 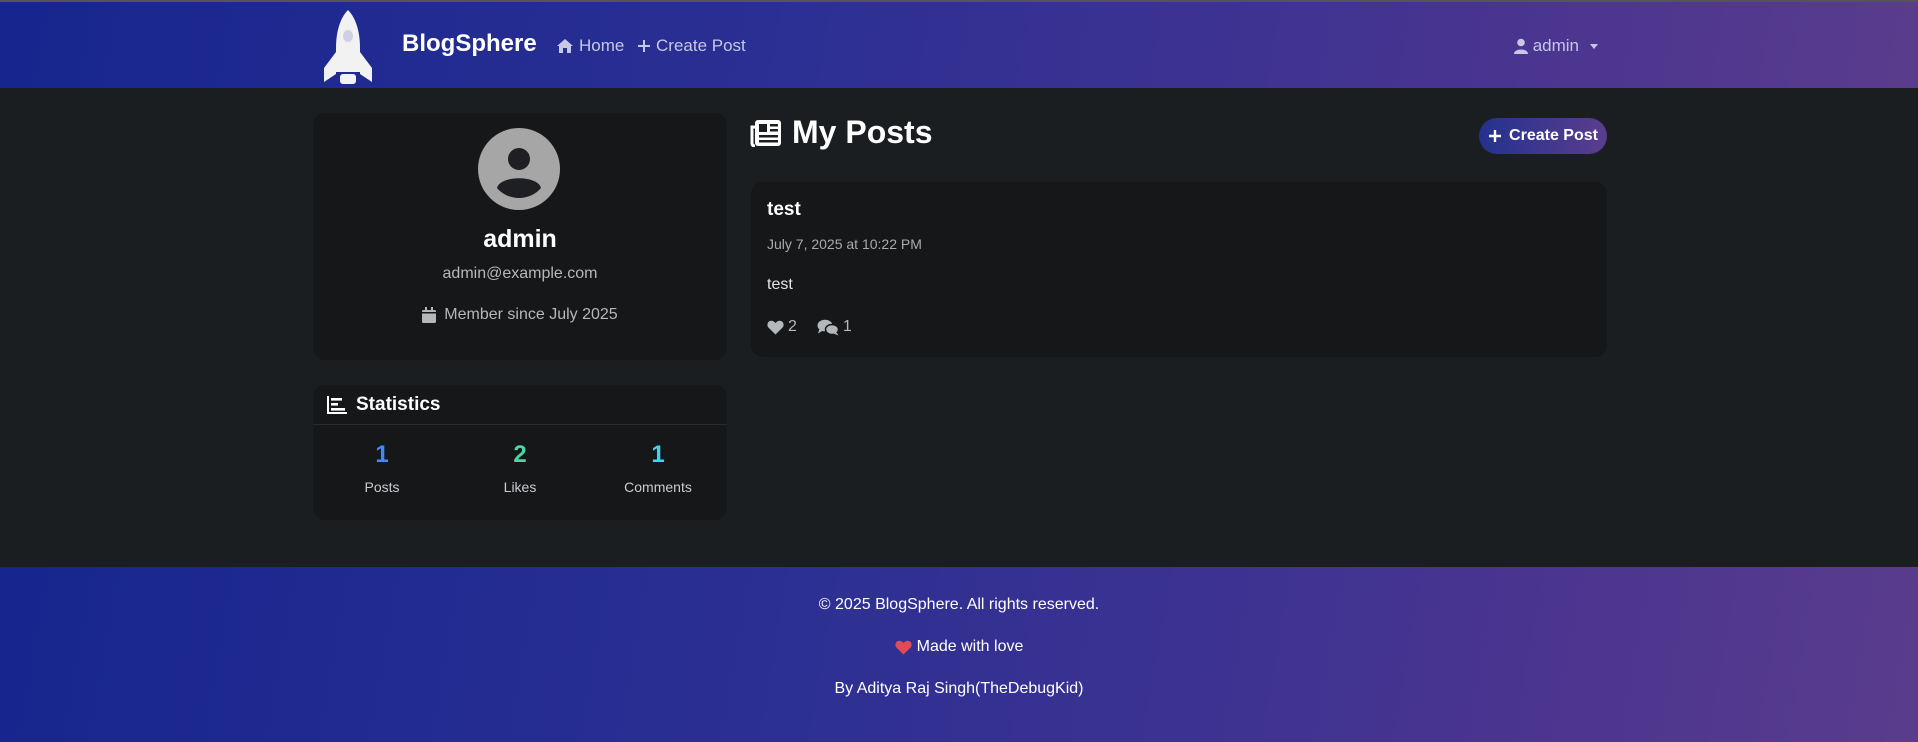 I want to click on comment-count: 1, so click(x=834, y=327).